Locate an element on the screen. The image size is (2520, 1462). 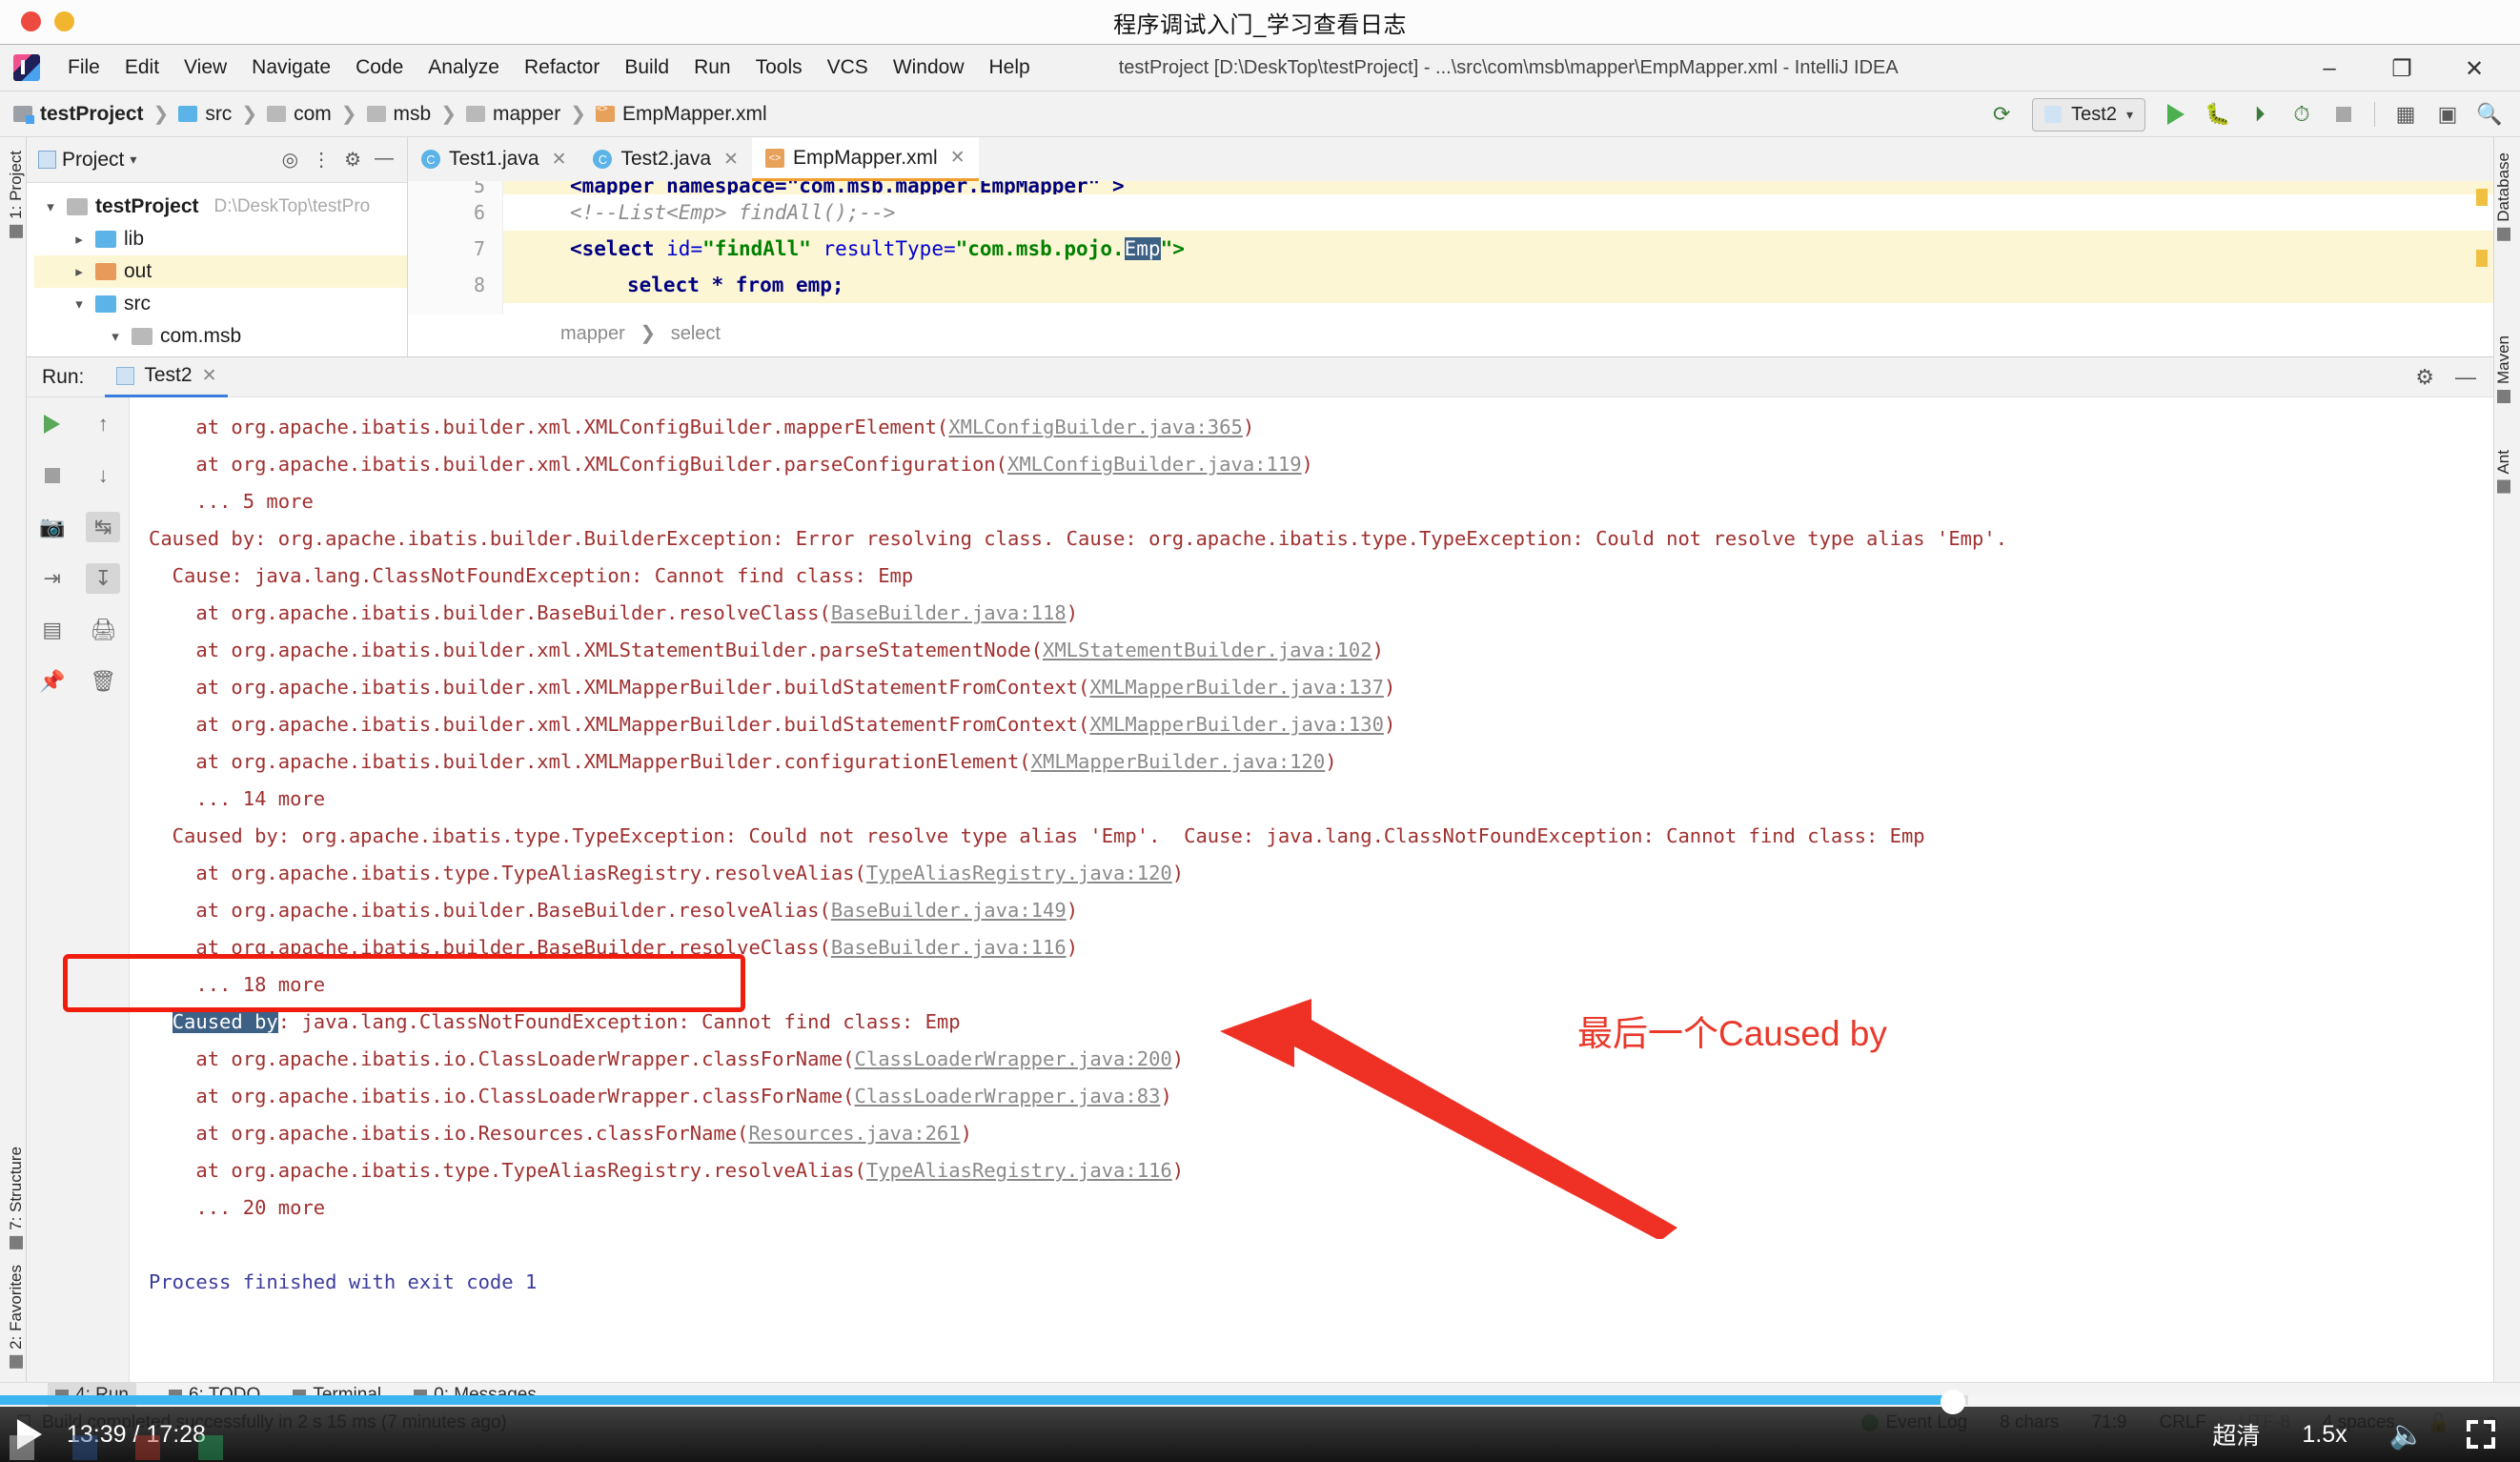
breadcrumb-item-src: src ❯ is located at coordinates (222, 114).